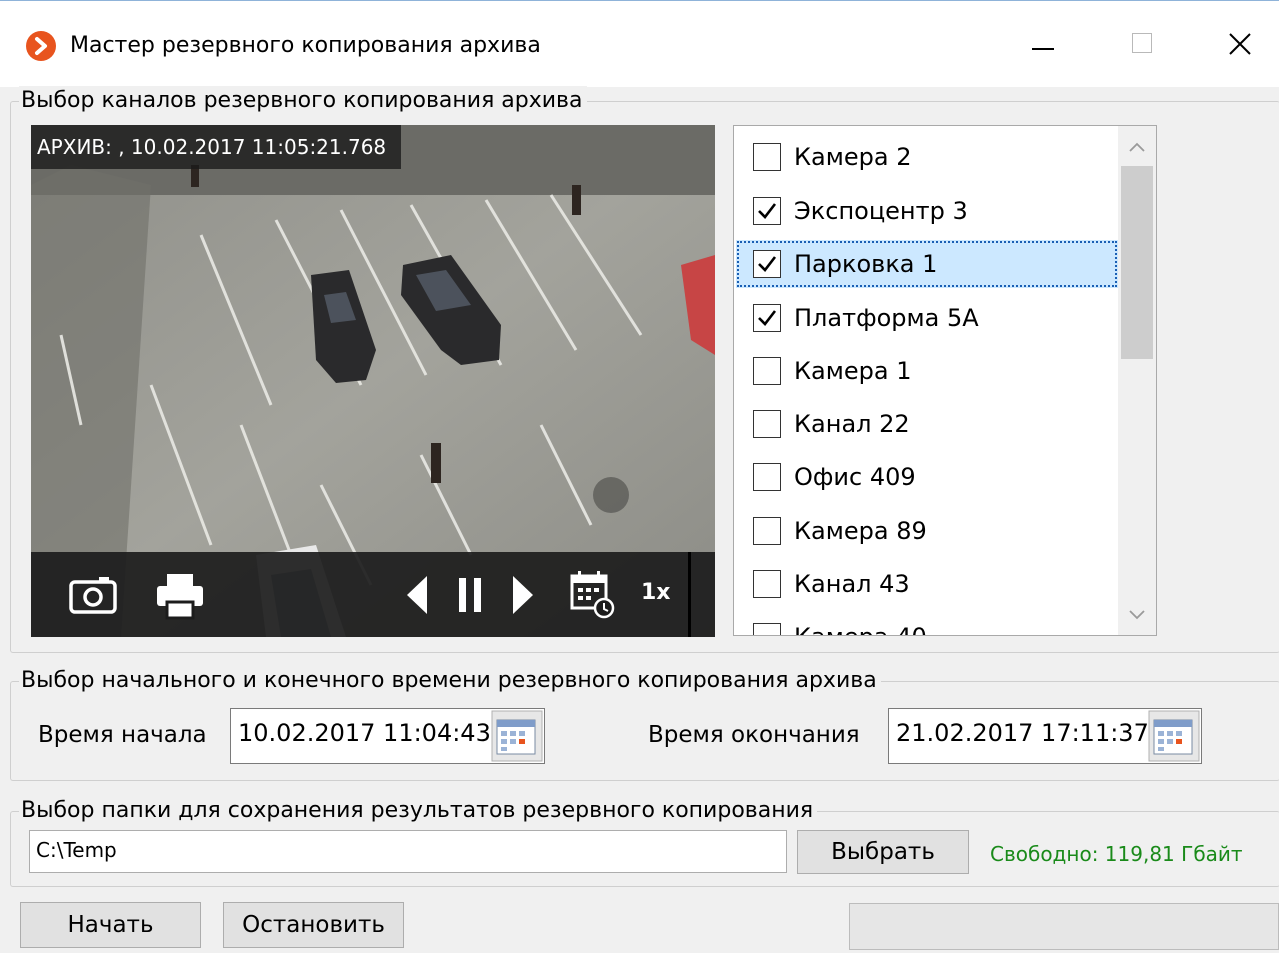 This screenshot has width=1279, height=953. Describe the element at coordinates (656, 593) in the screenshot. I see `playback-speed: 1x` at that location.